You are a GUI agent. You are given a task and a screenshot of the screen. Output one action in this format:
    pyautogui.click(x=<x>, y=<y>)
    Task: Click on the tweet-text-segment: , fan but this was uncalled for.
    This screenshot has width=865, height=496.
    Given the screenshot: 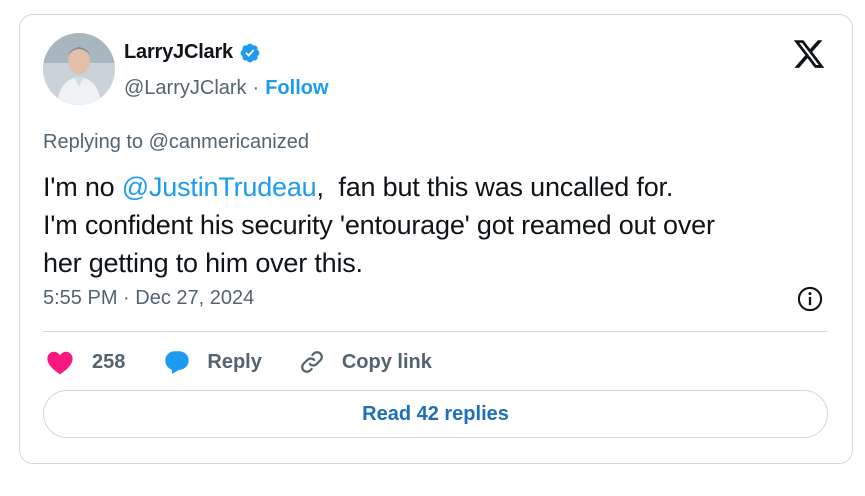 What is the action you would take?
    pyautogui.click(x=495, y=187)
    